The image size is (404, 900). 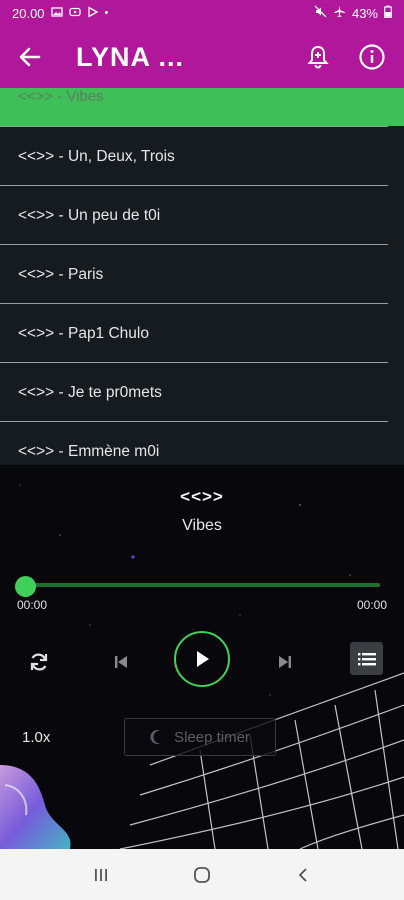 What do you see at coordinates (36, 737) in the screenshot?
I see `playback-speed: 1.0x` at bounding box center [36, 737].